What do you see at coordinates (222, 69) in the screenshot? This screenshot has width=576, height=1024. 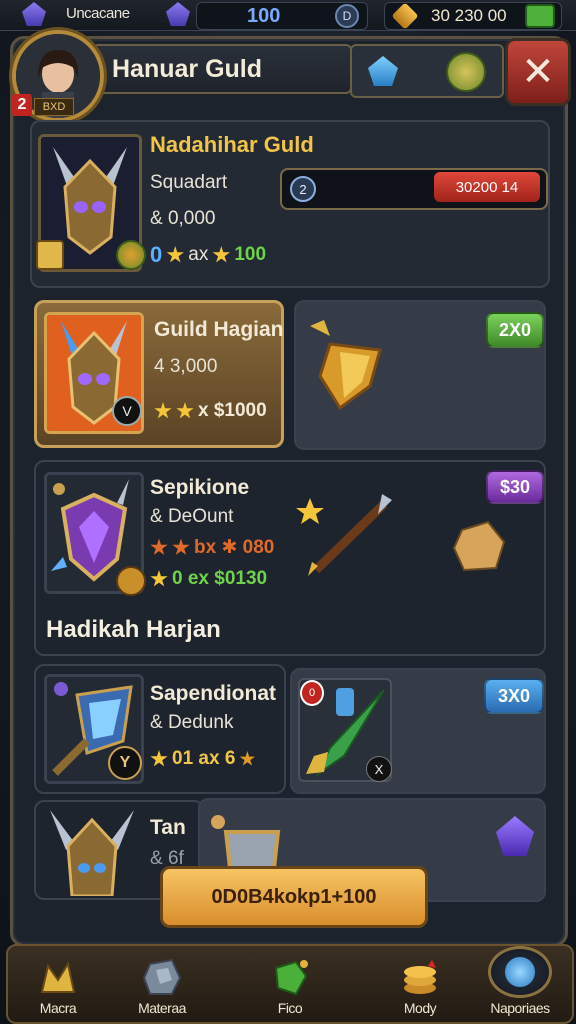 I see `page-title: Hanuar Guld` at bounding box center [222, 69].